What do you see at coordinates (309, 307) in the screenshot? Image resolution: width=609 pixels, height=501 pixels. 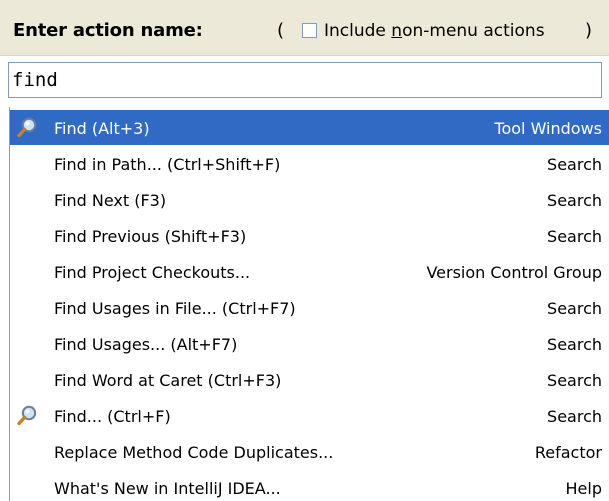 I see `result-row: Find Usages in File... (Ctrl+F7) Search` at bounding box center [309, 307].